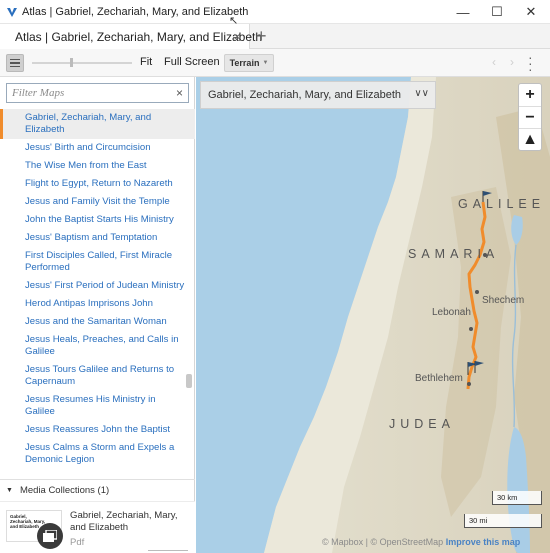  What do you see at coordinates (454, 254) in the screenshot?
I see `region-label-samaria: SAMARIA` at bounding box center [454, 254].